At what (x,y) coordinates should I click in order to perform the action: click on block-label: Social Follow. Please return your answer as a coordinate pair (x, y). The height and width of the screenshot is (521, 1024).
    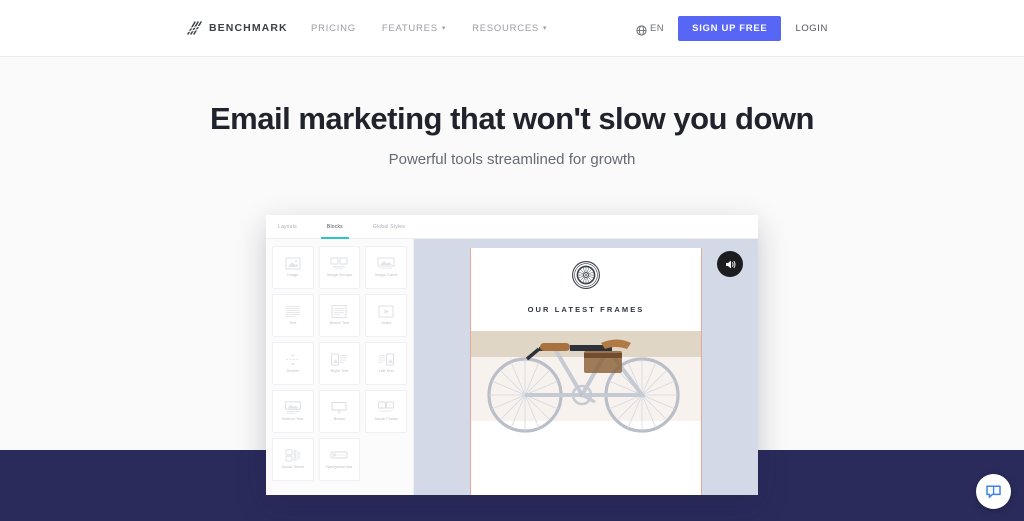
    Looking at the image, I should click on (386, 419).